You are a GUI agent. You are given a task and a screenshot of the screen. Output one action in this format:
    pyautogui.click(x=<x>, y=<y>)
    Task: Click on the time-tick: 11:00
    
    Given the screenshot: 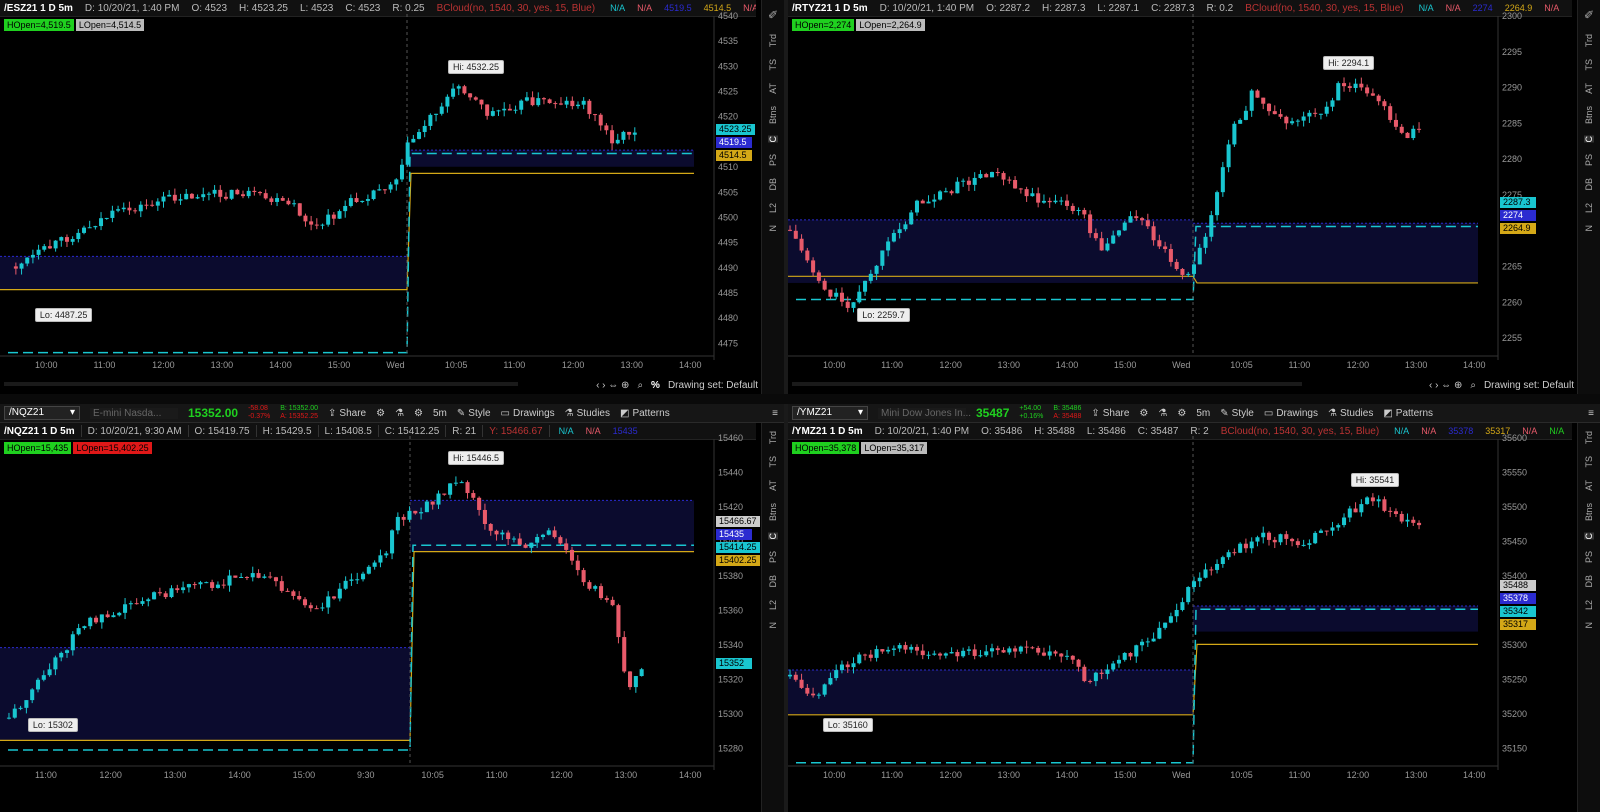 What is the action you would take?
    pyautogui.click(x=892, y=365)
    